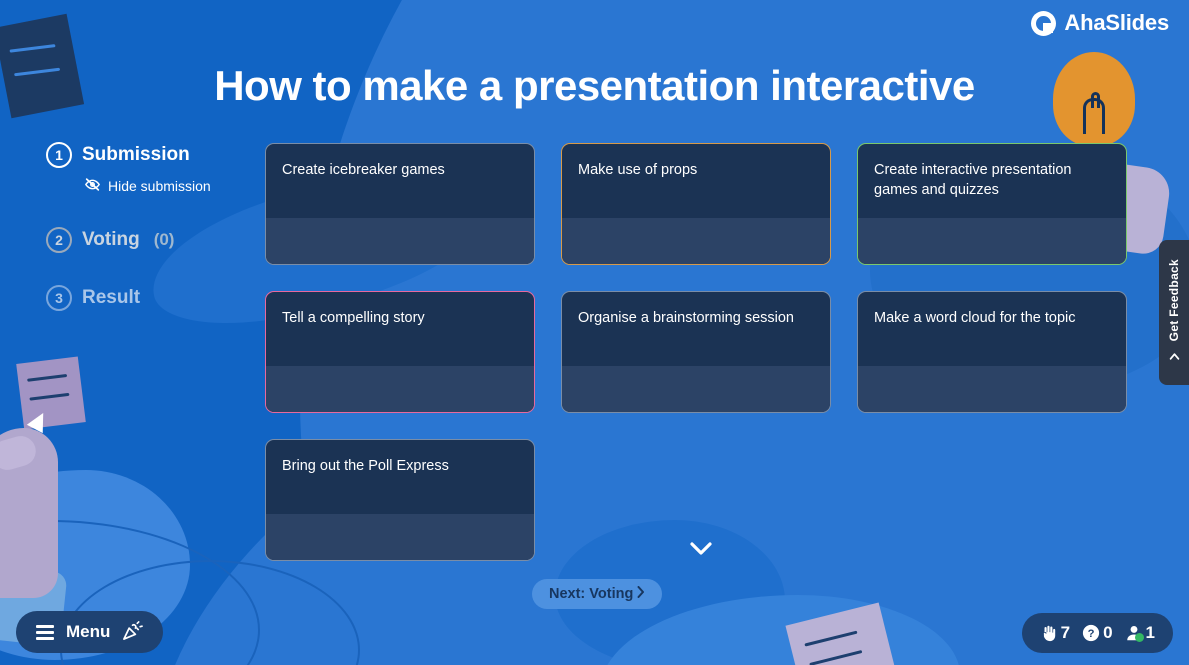 This screenshot has height=665, width=1189. What do you see at coordinates (992, 352) in the screenshot?
I see `answer-card: Make a word cloud for the topic` at bounding box center [992, 352].